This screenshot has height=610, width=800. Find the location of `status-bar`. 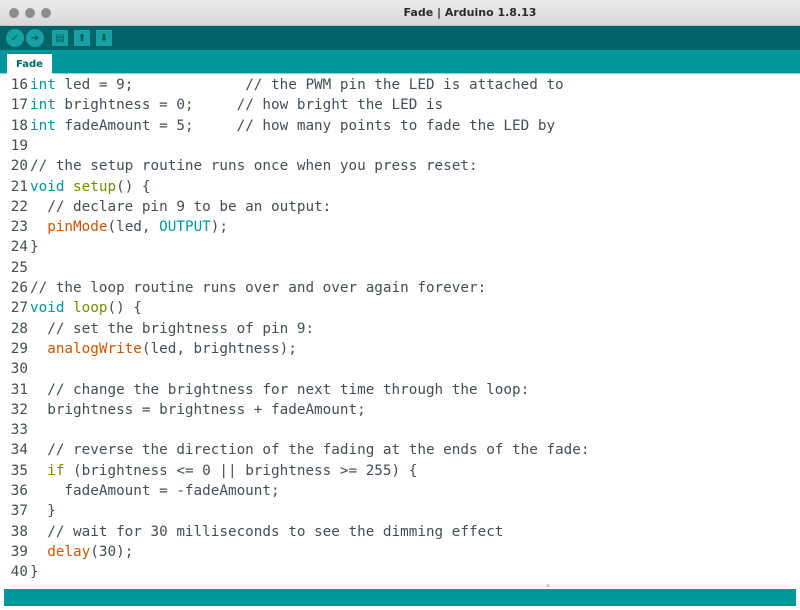

status-bar is located at coordinates (400, 597).